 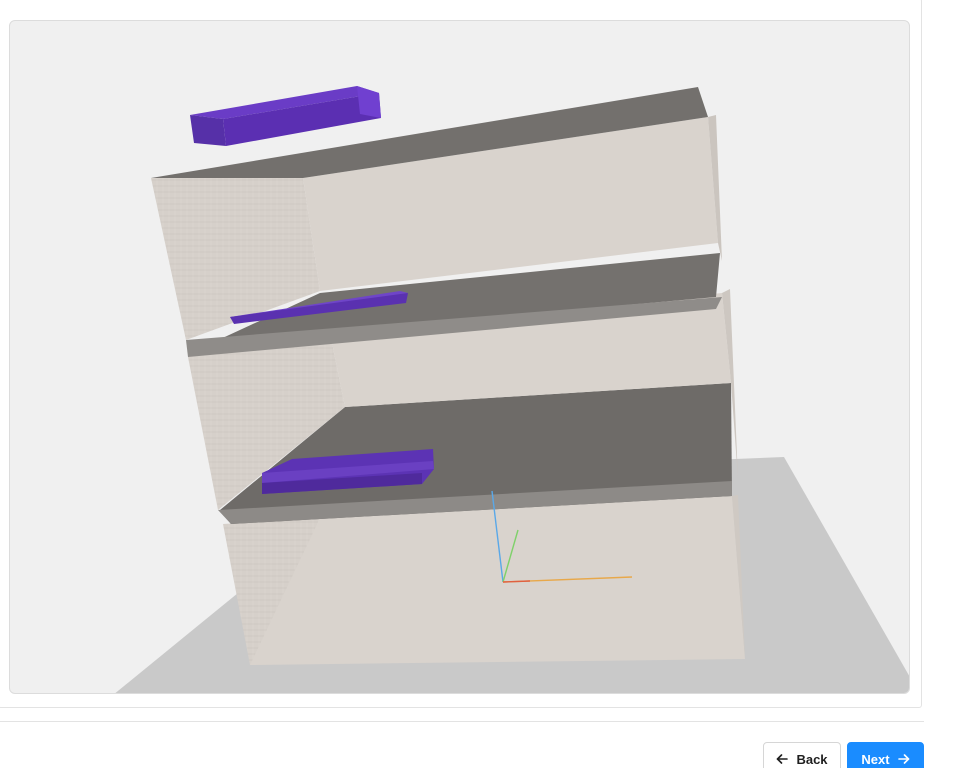 I want to click on back-button: Back, so click(x=802, y=755).